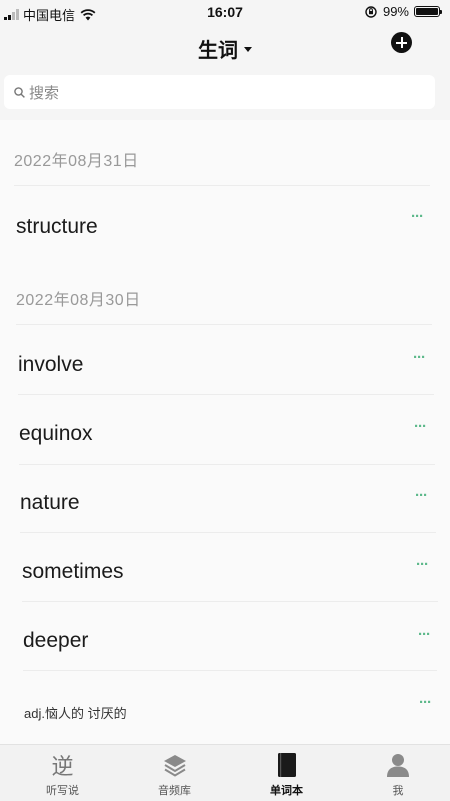 This screenshot has width=450, height=801. Describe the element at coordinates (237, 712) in the screenshot. I see `list-item-note: adj.恼人的 讨厌的` at that location.